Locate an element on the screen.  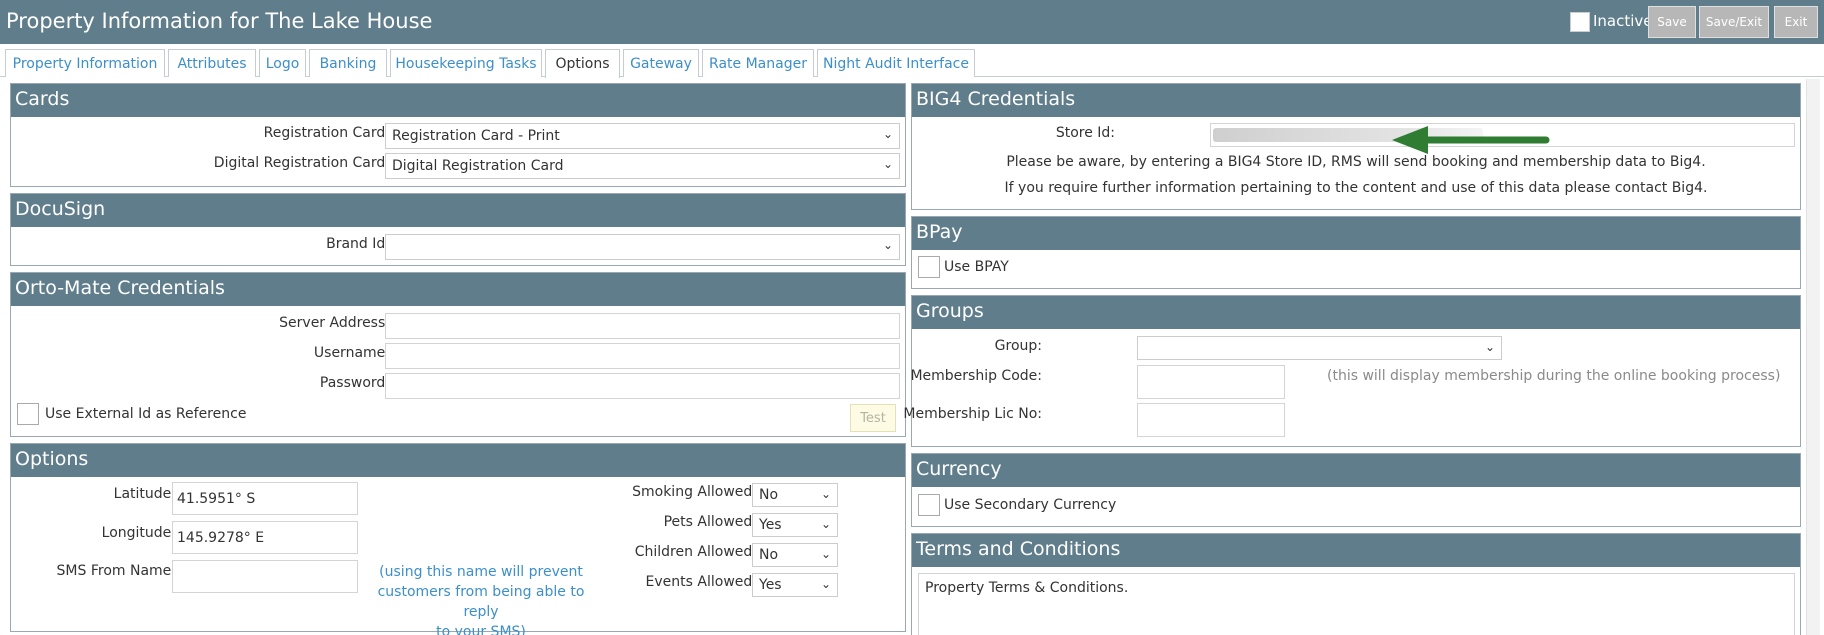
digital-registration-card-label: Digital Registration Card: is located at coordinates (301, 163).